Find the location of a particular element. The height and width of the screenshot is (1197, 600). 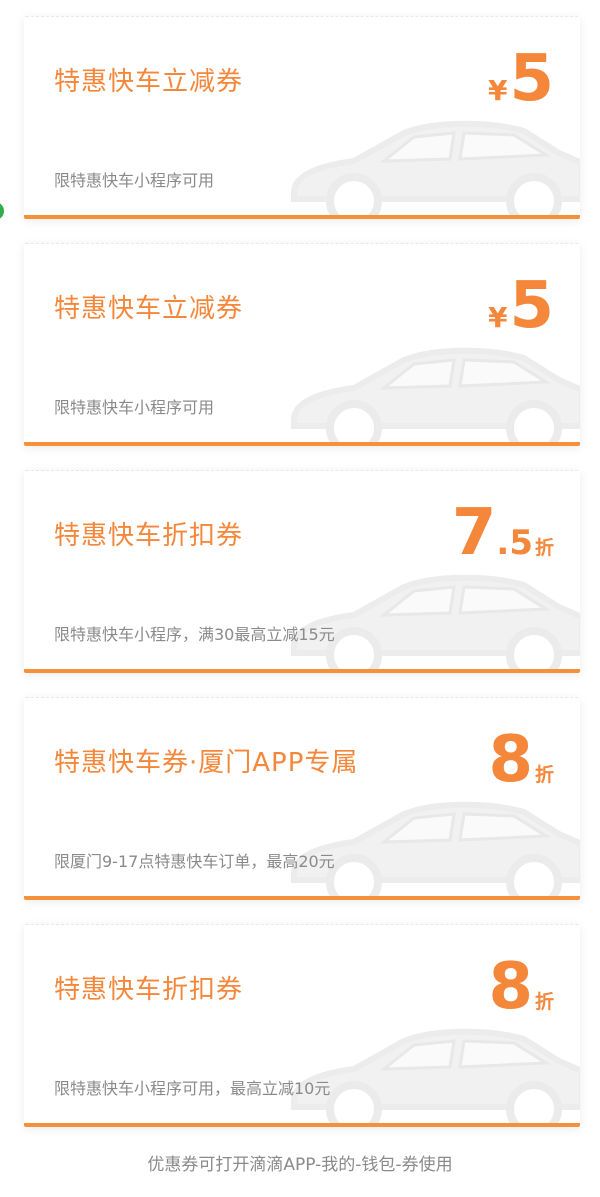

coupon-amount: 7 .5 折 is located at coordinates (503, 533).